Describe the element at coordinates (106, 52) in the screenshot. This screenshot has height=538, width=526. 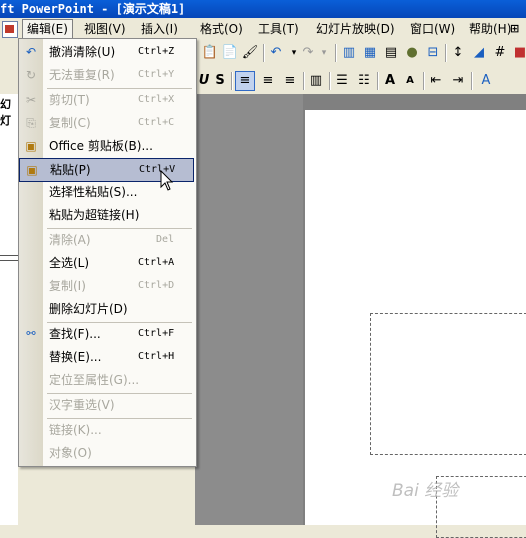
I see `menu-item-undo: ↶ 撤消清除(U) Ctrl+Z` at that location.